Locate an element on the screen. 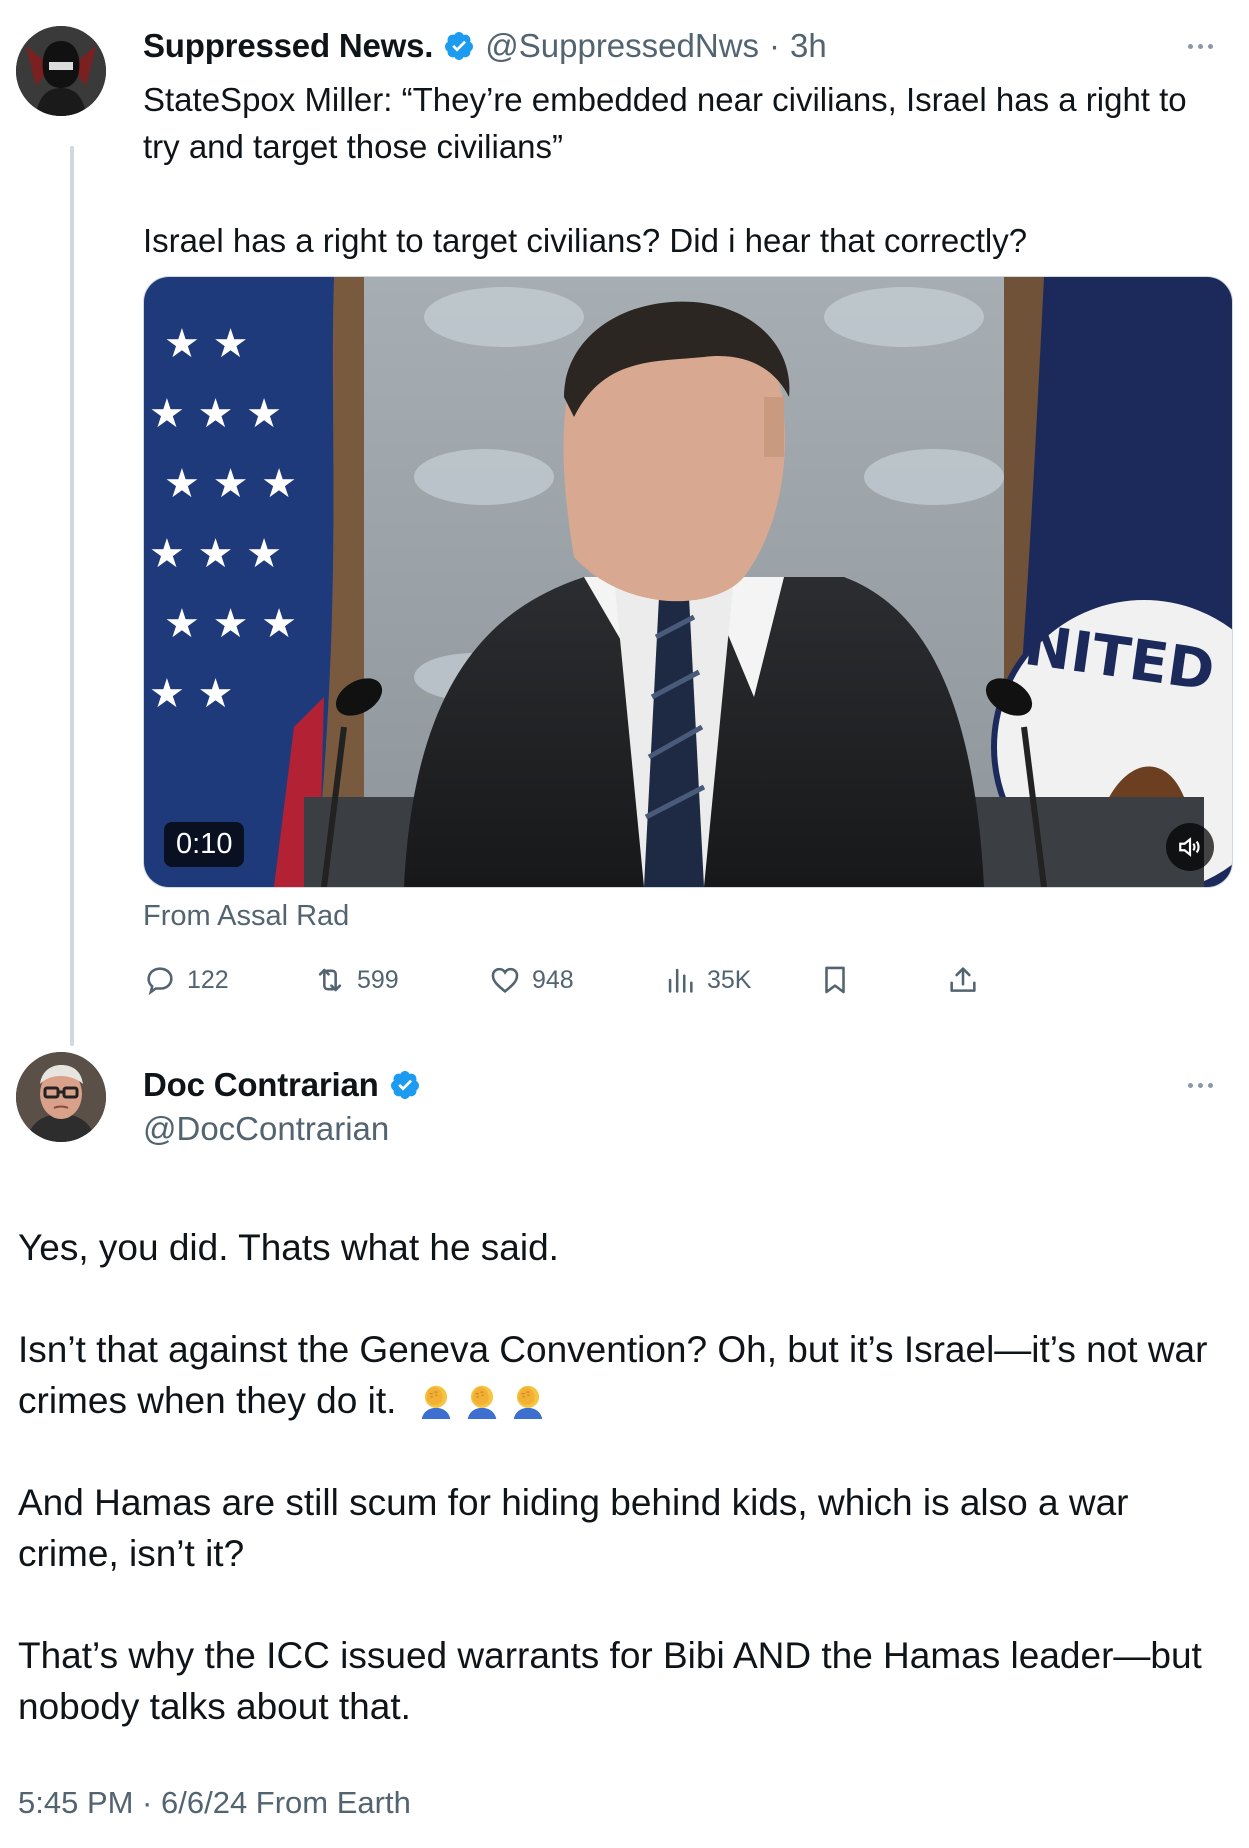 The width and height of the screenshot is (1249, 1848). media-attribution: From Assal Rad is located at coordinates (246, 916).